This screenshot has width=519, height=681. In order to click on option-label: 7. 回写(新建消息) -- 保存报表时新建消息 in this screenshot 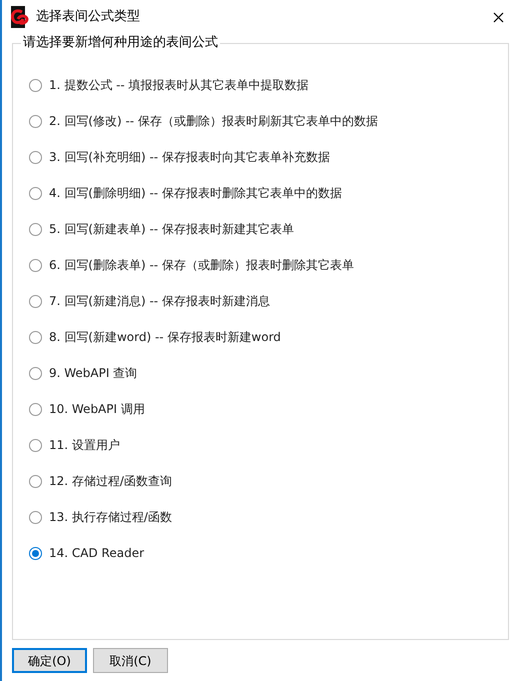, I will do `click(159, 301)`.